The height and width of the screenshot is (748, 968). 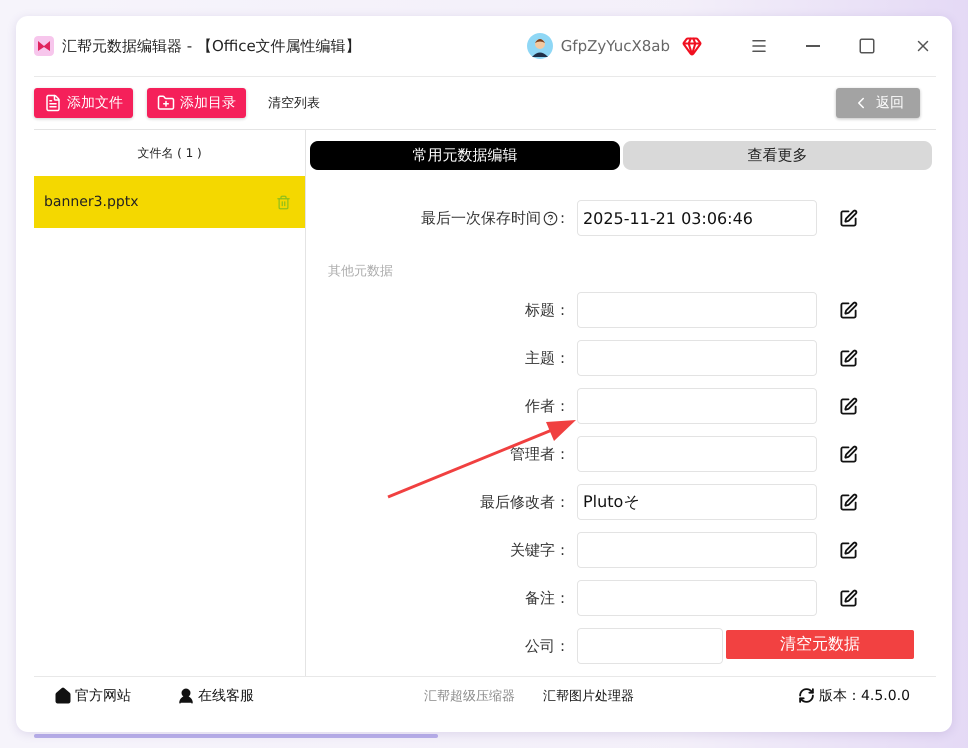 What do you see at coordinates (539, 46) in the screenshot?
I see `avatar-icon` at bounding box center [539, 46].